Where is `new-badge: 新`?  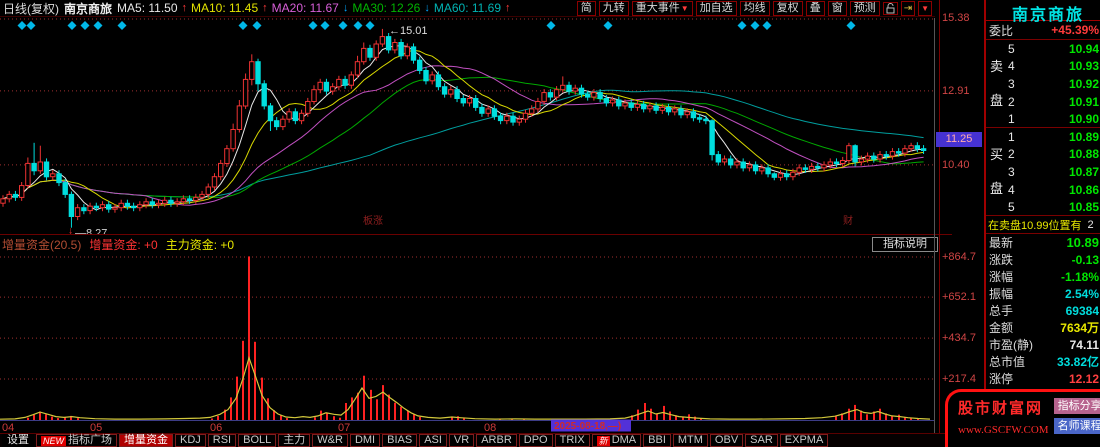
new-badge: 新 is located at coordinates (603, 440).